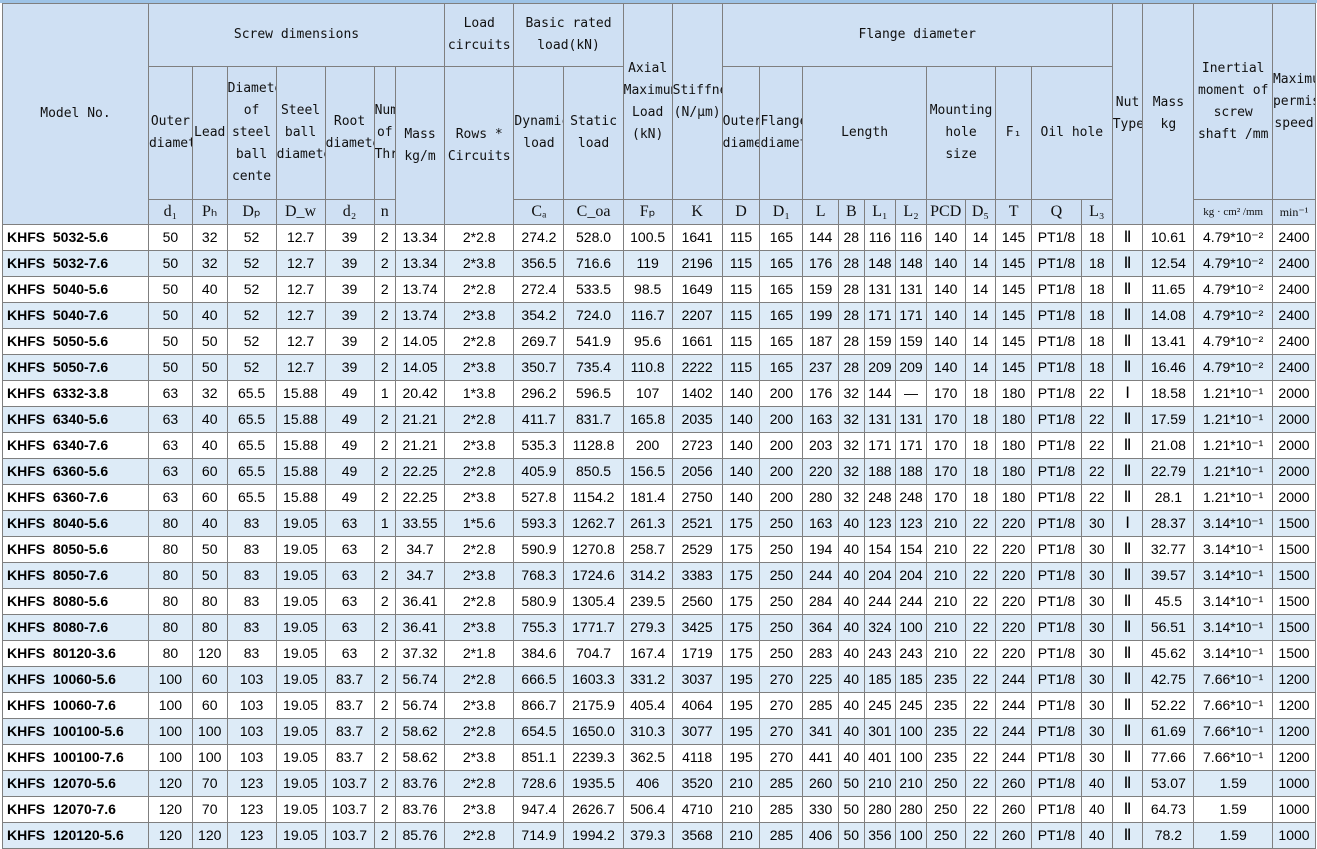  I want to click on cell-mass-kgm: 37.32, so click(420, 653).